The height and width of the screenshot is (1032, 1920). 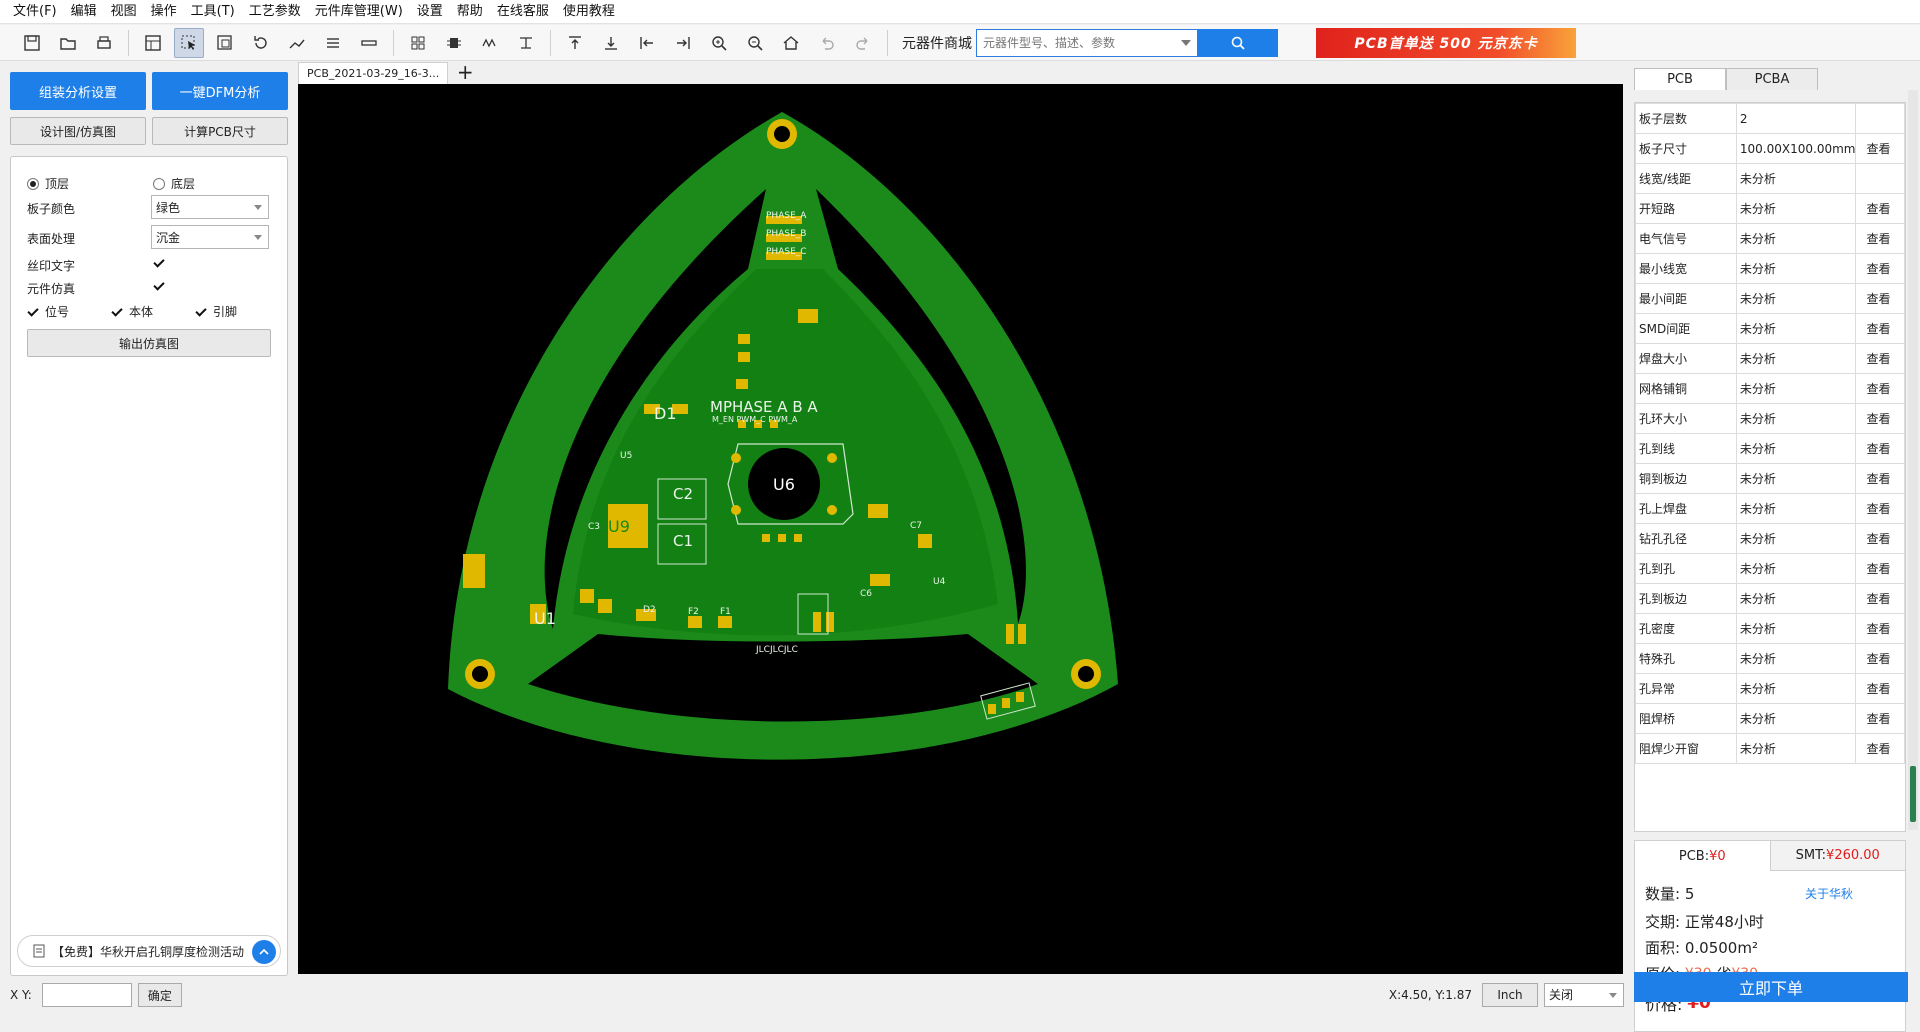 What do you see at coordinates (1796, 538) in the screenshot?
I see `item-value: 未分析` at bounding box center [1796, 538].